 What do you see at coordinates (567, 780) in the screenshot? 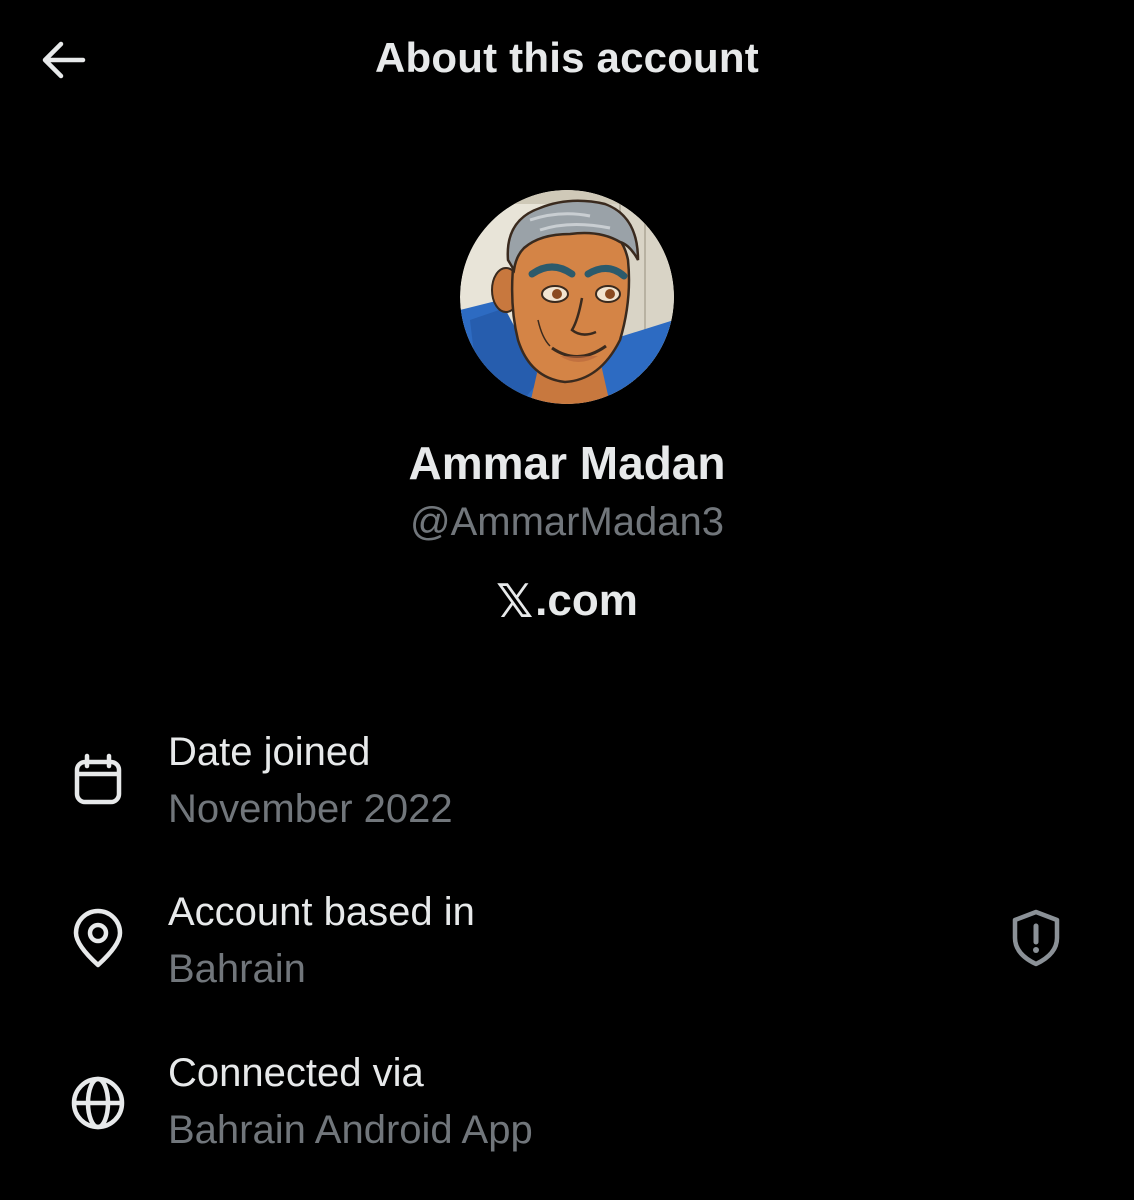
I see `date-joined-row: Date joined November 2022` at bounding box center [567, 780].